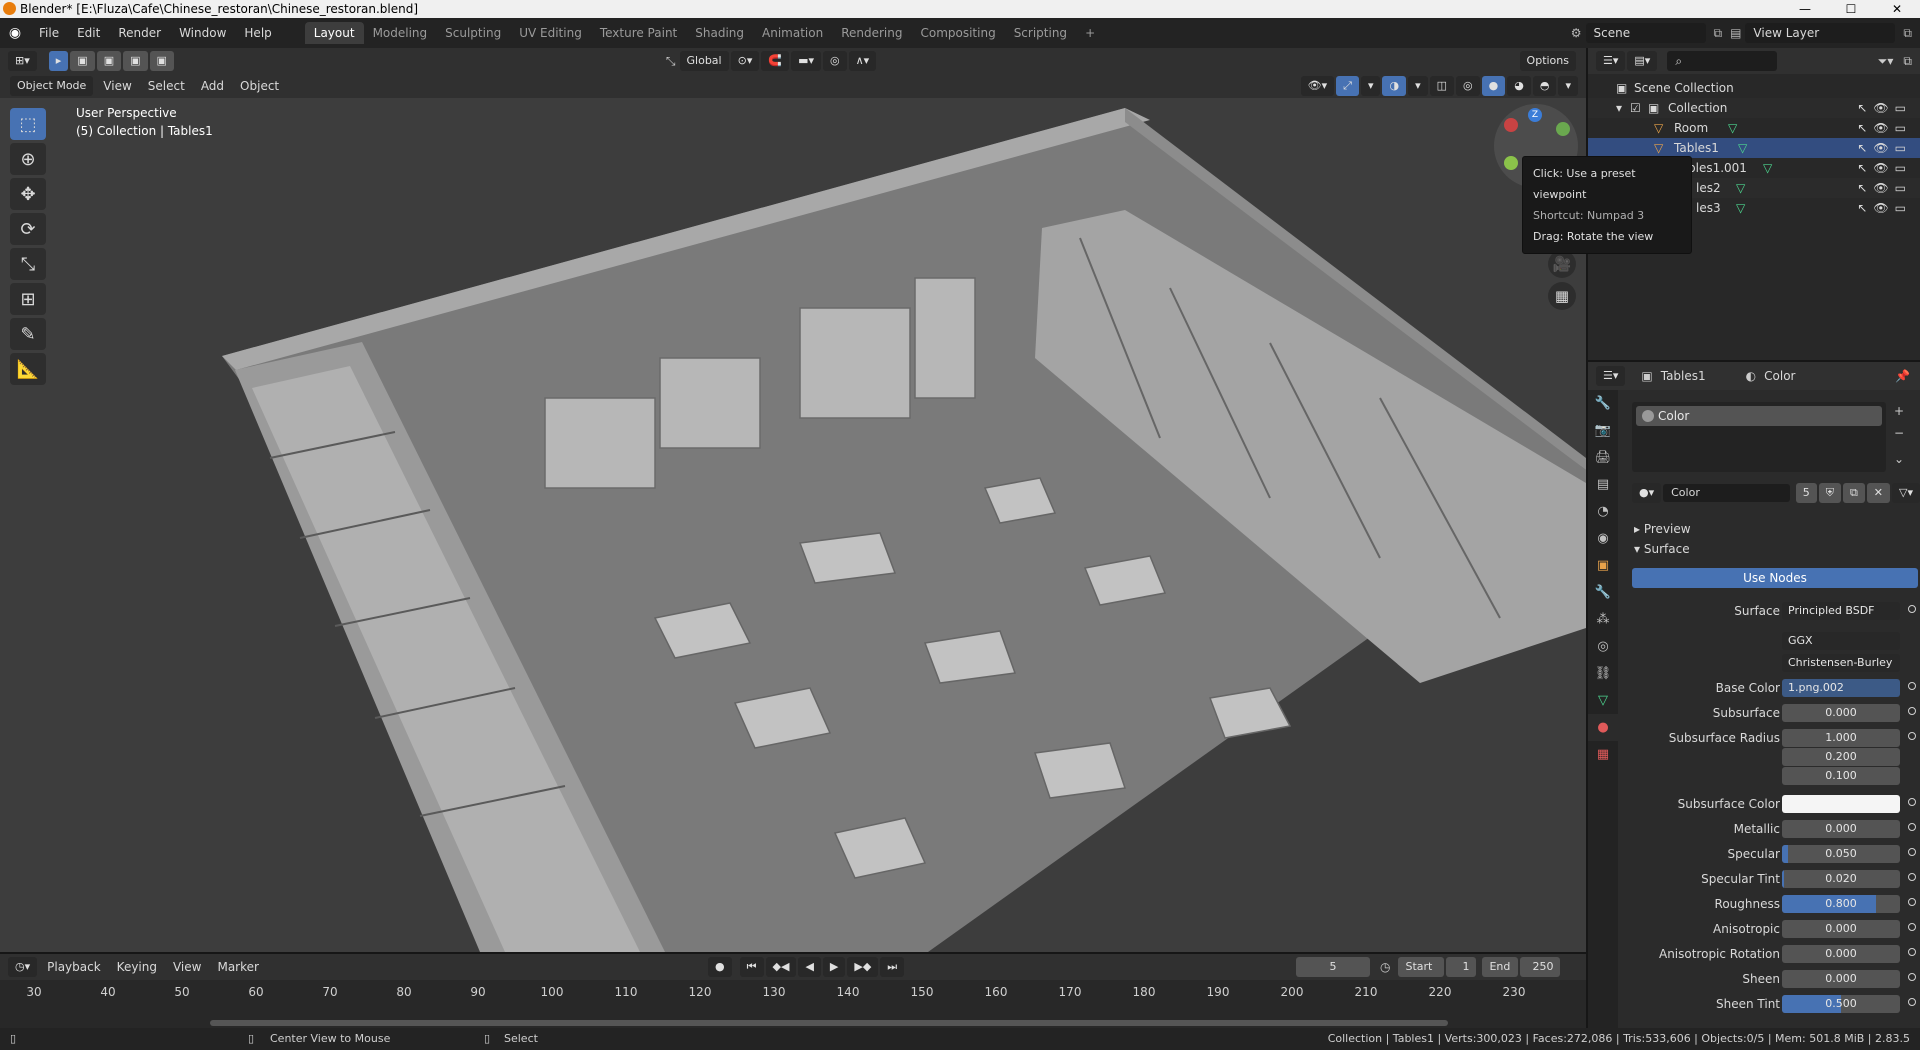 The height and width of the screenshot is (1050, 1920). What do you see at coordinates (1754, 148) in the screenshot?
I see `outliner-row-tables1: ▽ Tables1 ▽ ↖👁▭` at bounding box center [1754, 148].